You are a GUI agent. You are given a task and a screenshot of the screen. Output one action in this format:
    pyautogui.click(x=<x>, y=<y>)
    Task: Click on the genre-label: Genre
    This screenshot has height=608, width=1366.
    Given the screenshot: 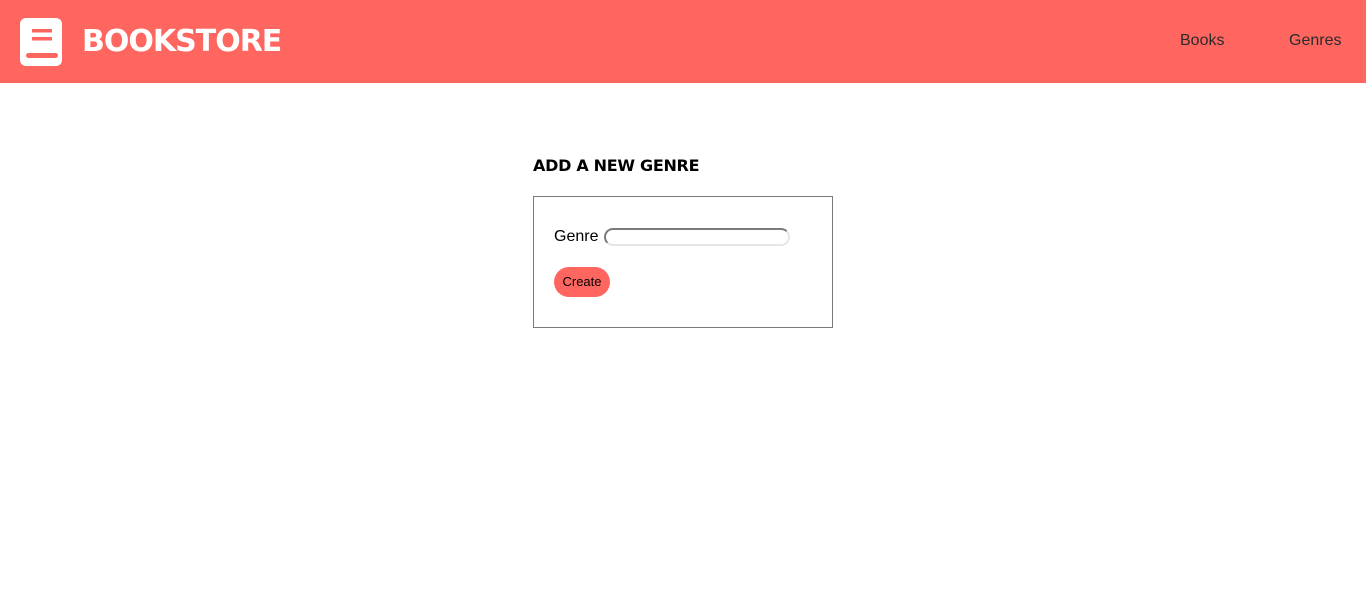 What is the action you would take?
    pyautogui.click(x=576, y=236)
    